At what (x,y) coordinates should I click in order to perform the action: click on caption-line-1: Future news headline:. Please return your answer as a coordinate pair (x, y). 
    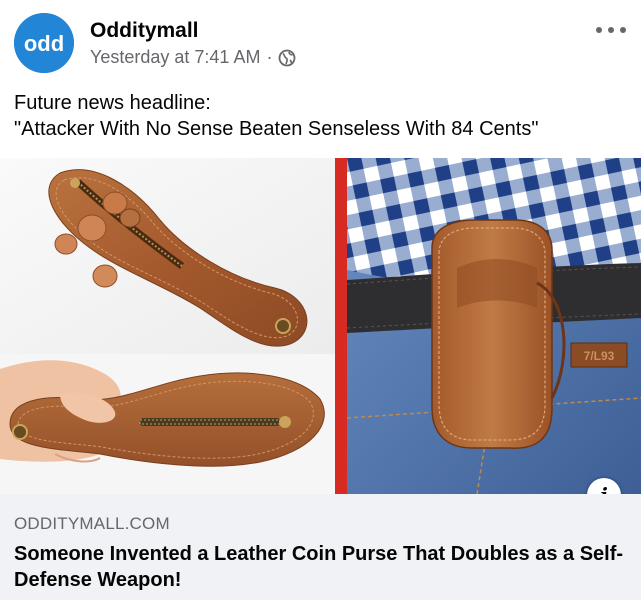
    Looking at the image, I should click on (112, 103).